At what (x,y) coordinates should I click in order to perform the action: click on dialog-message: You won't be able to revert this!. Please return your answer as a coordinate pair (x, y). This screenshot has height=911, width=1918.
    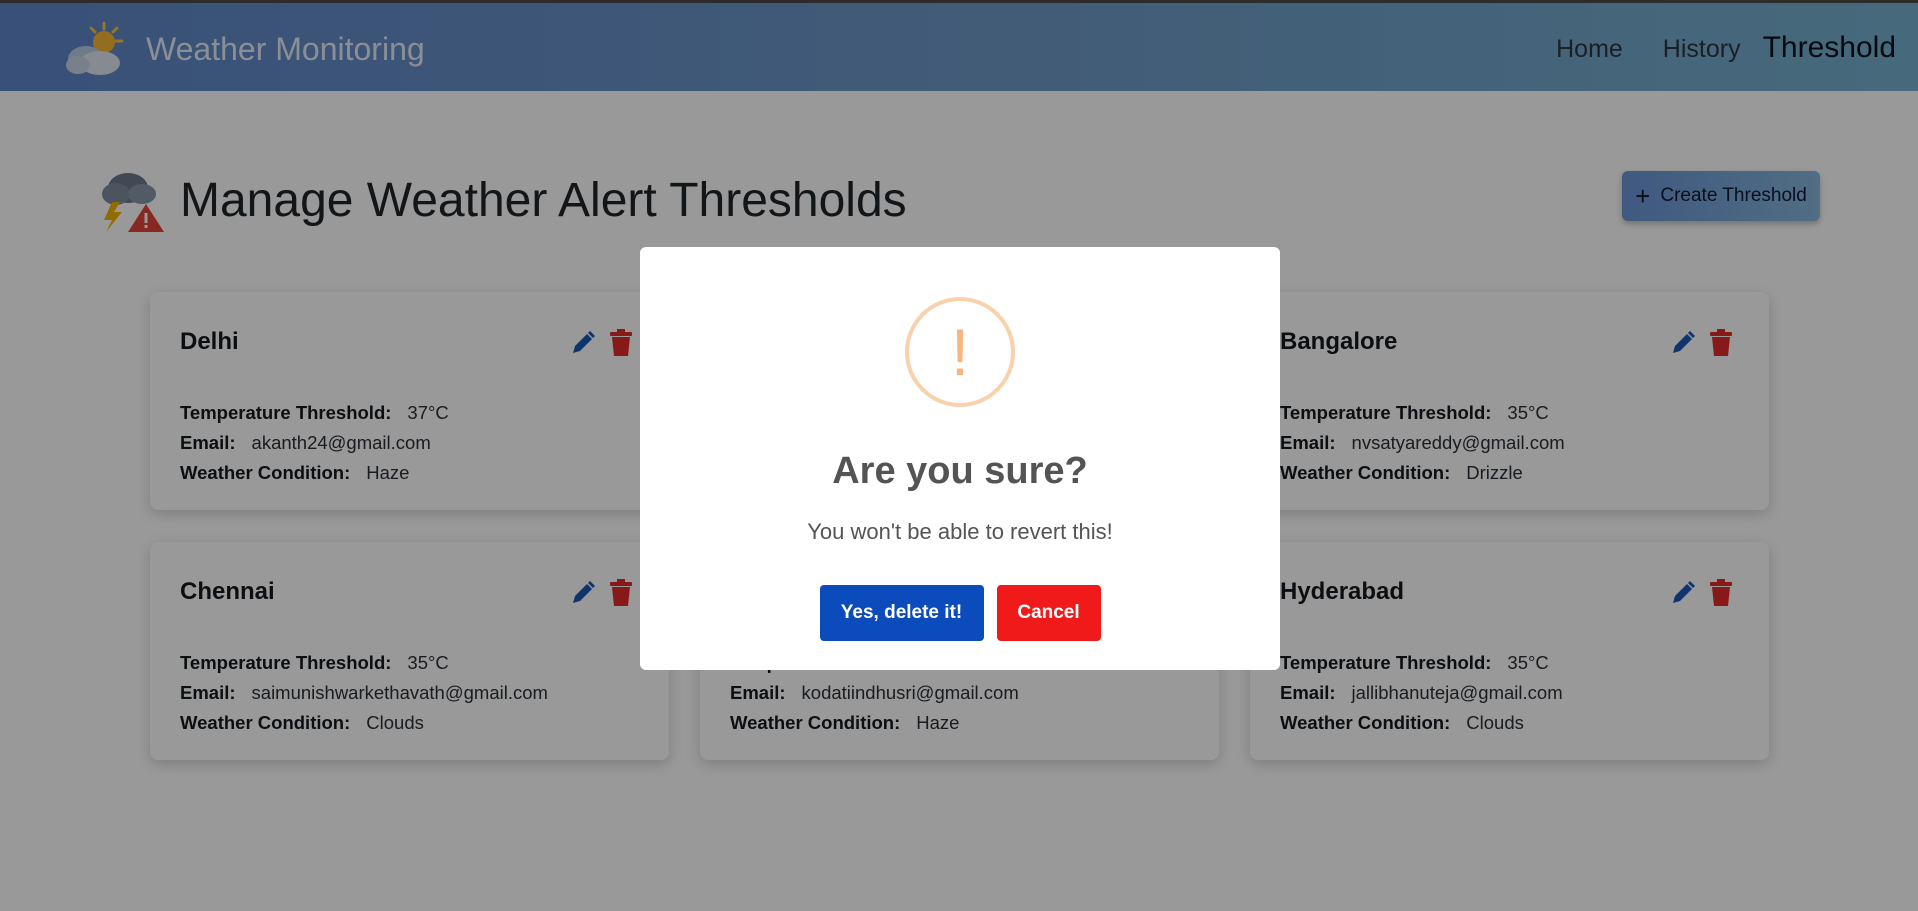
    Looking at the image, I should click on (960, 531).